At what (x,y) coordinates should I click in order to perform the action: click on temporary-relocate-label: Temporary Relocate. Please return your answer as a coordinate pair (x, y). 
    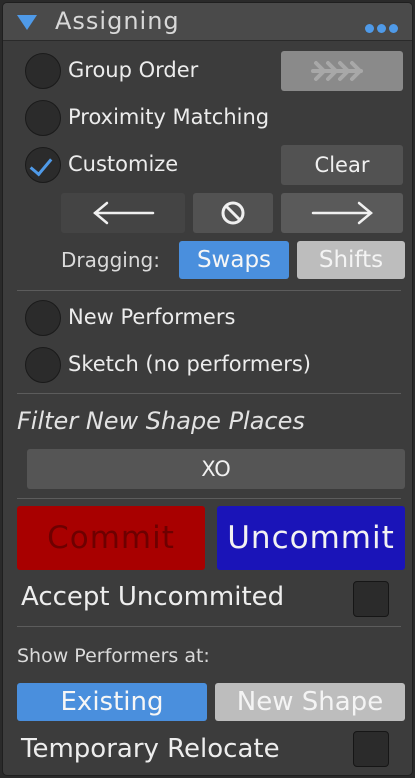
    Looking at the image, I should click on (150, 749).